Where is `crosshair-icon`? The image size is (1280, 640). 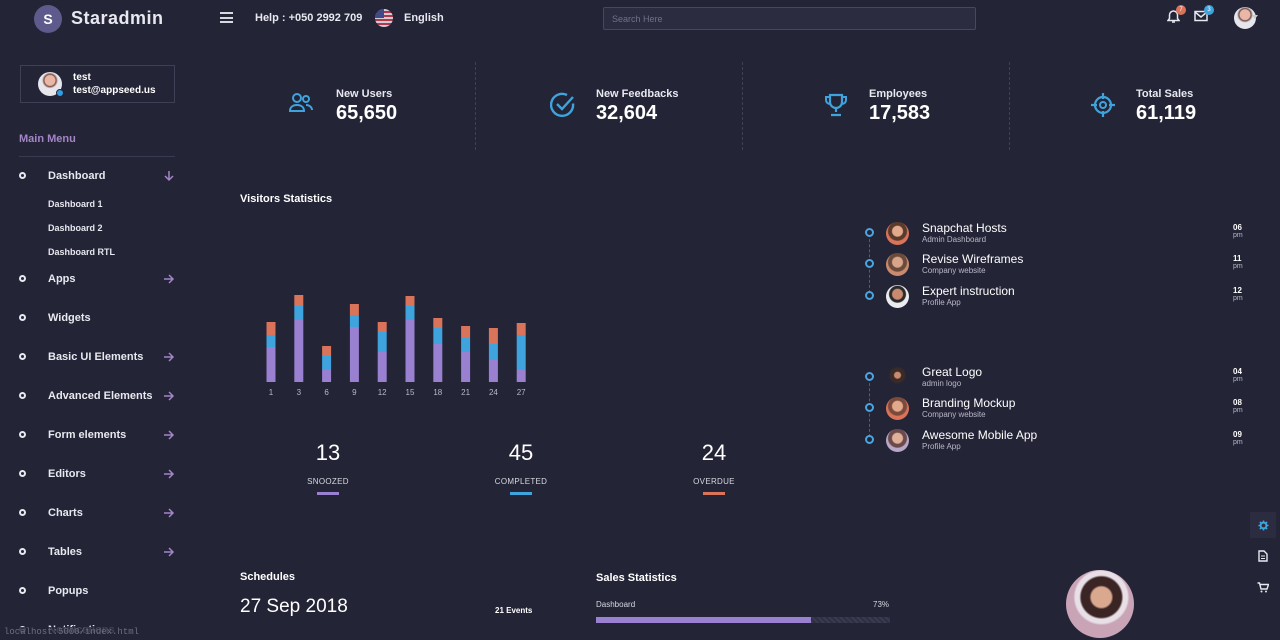 crosshair-icon is located at coordinates (1103, 105).